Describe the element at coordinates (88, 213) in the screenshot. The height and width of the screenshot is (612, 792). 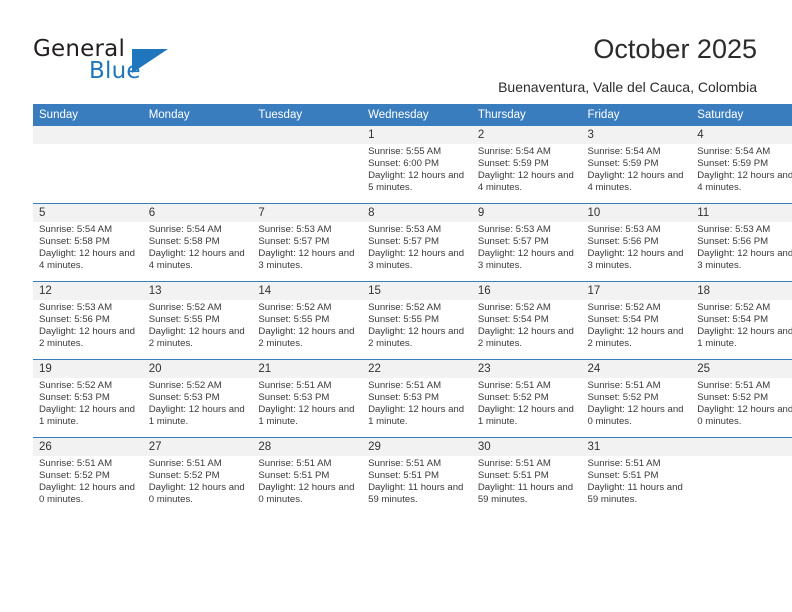
I see `day-number: 5` at that location.